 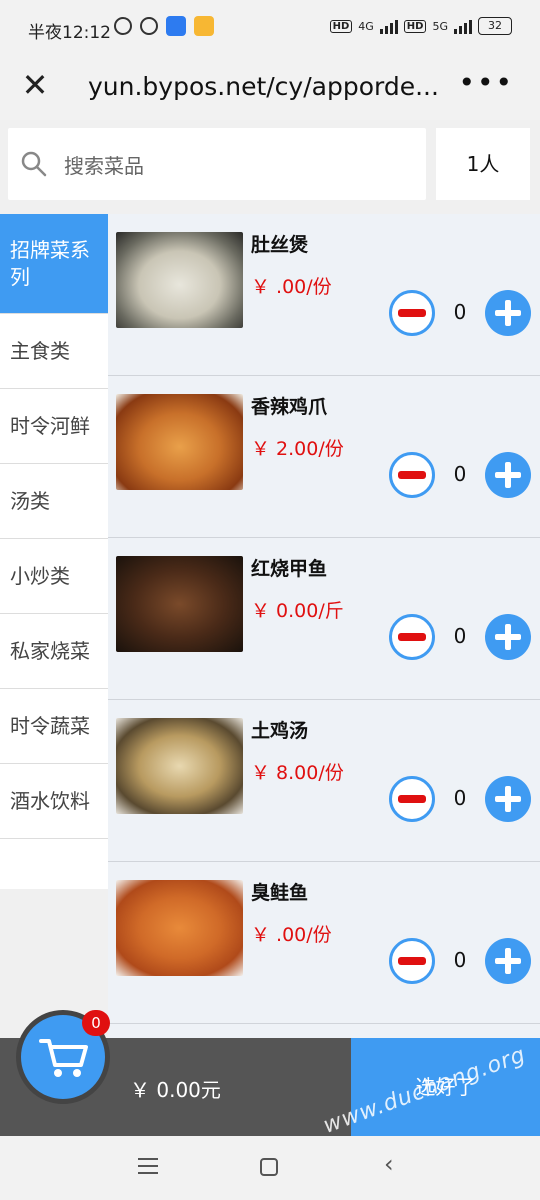 I want to click on recent-apps-icon, so click(x=148, y=1167).